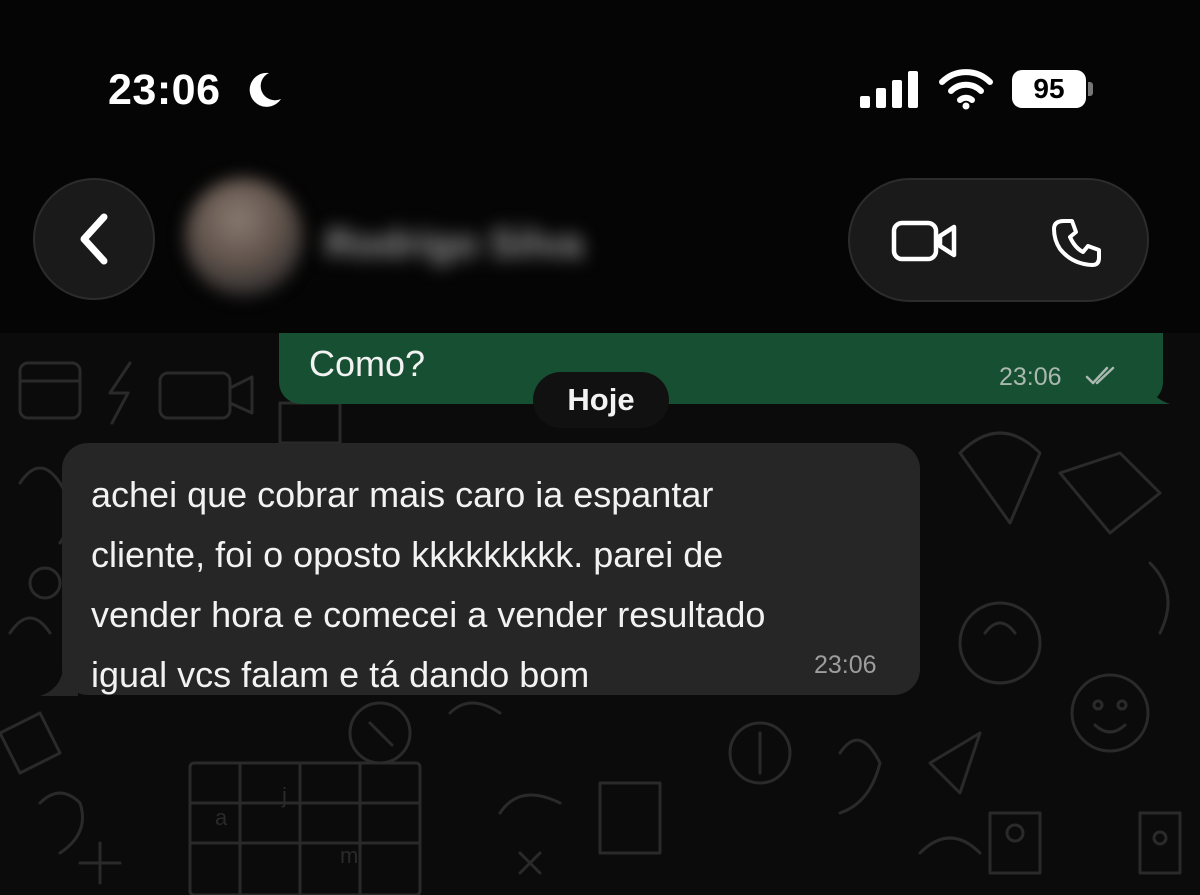  I want to click on incoming-message-line: vender hora e comecei a vender resultado, so click(428, 614).